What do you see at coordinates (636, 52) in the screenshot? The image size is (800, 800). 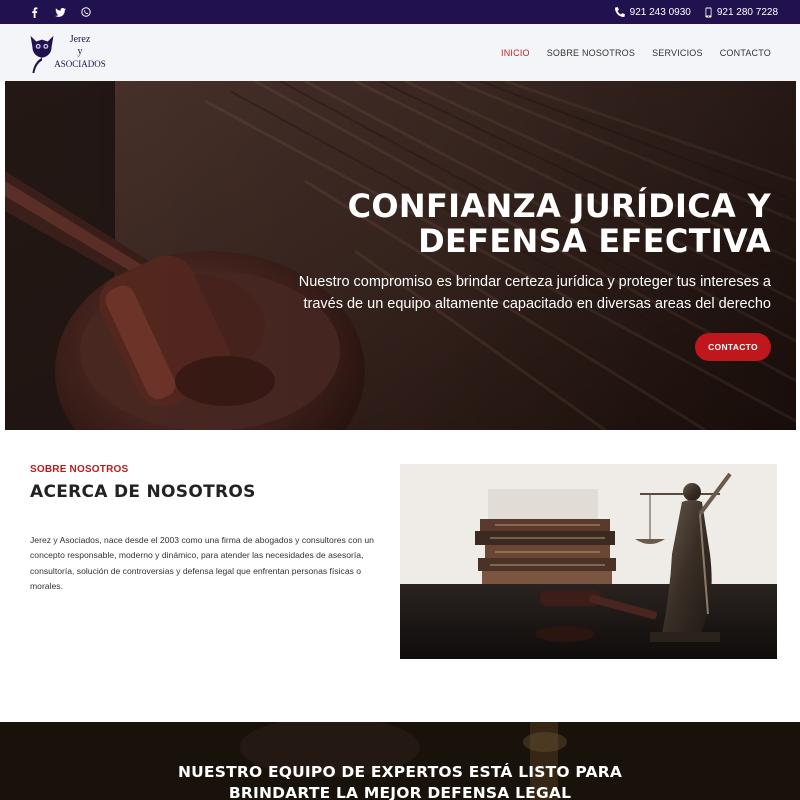 I see `main-nav: INICIO SOBRE NOSOTROS SERVICIOS CONTACTO` at bounding box center [636, 52].